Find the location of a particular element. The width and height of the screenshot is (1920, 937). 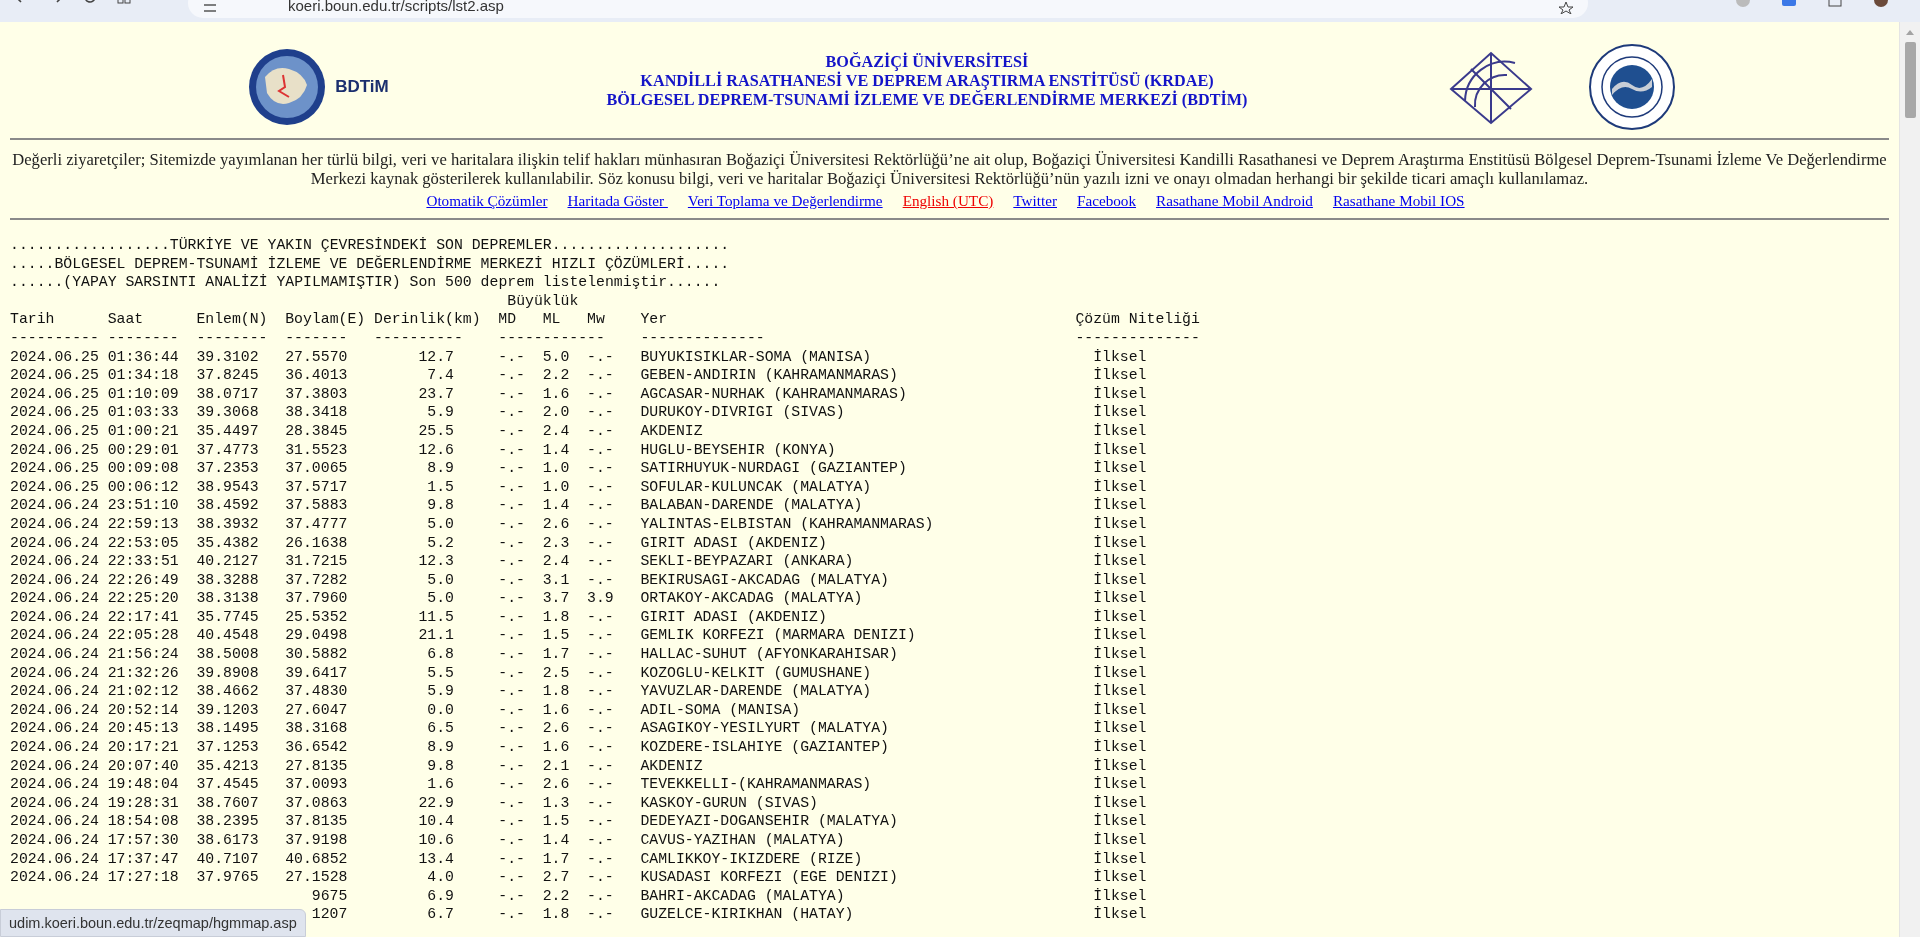

table-cell: 6.5 is located at coordinates (440, 729).